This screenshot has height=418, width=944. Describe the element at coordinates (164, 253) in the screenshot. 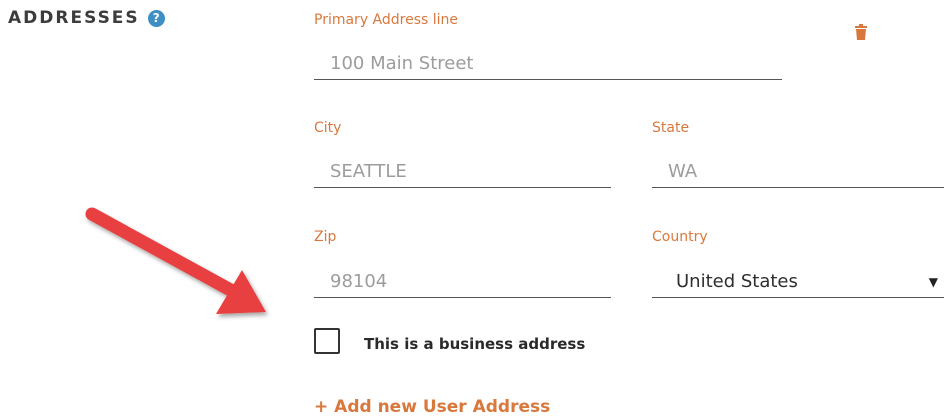

I see `arrow-shaft` at that location.